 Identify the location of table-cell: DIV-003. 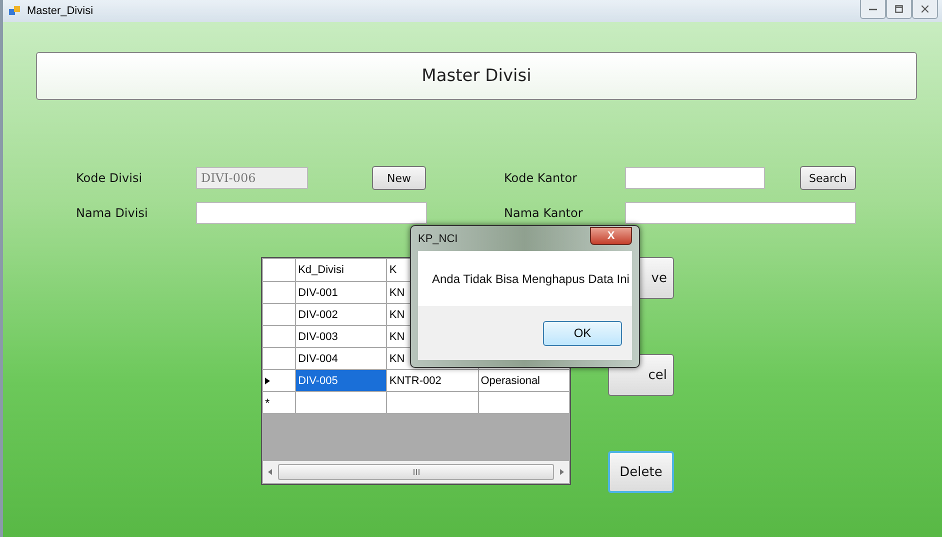
(341, 337).